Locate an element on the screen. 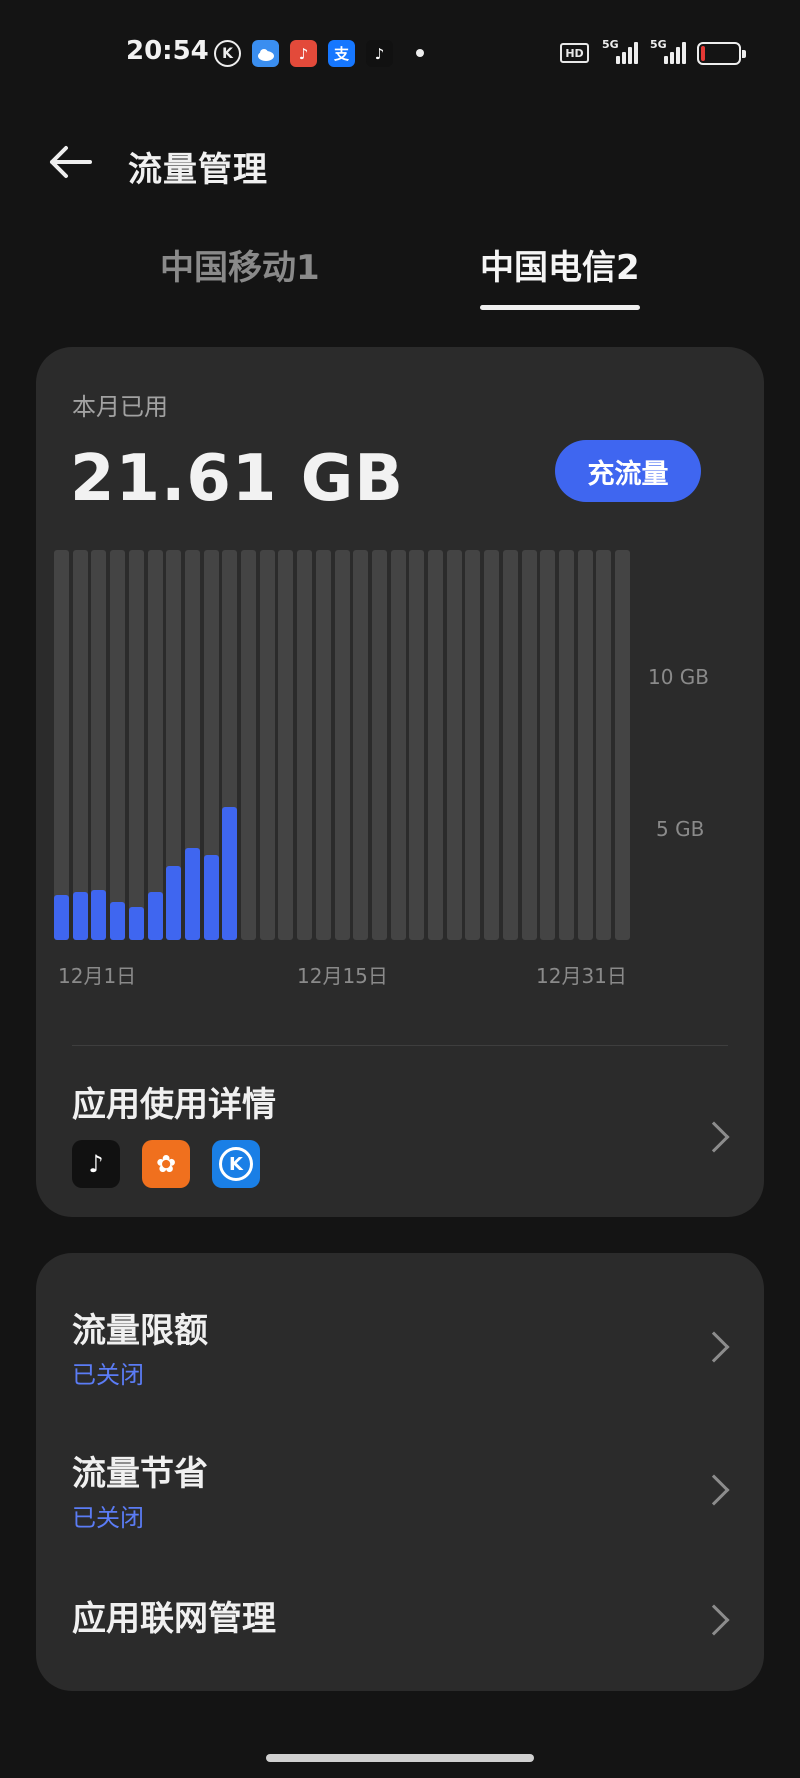 The height and width of the screenshot is (1778, 800). usage-label: 本月已用 is located at coordinates (120, 407).